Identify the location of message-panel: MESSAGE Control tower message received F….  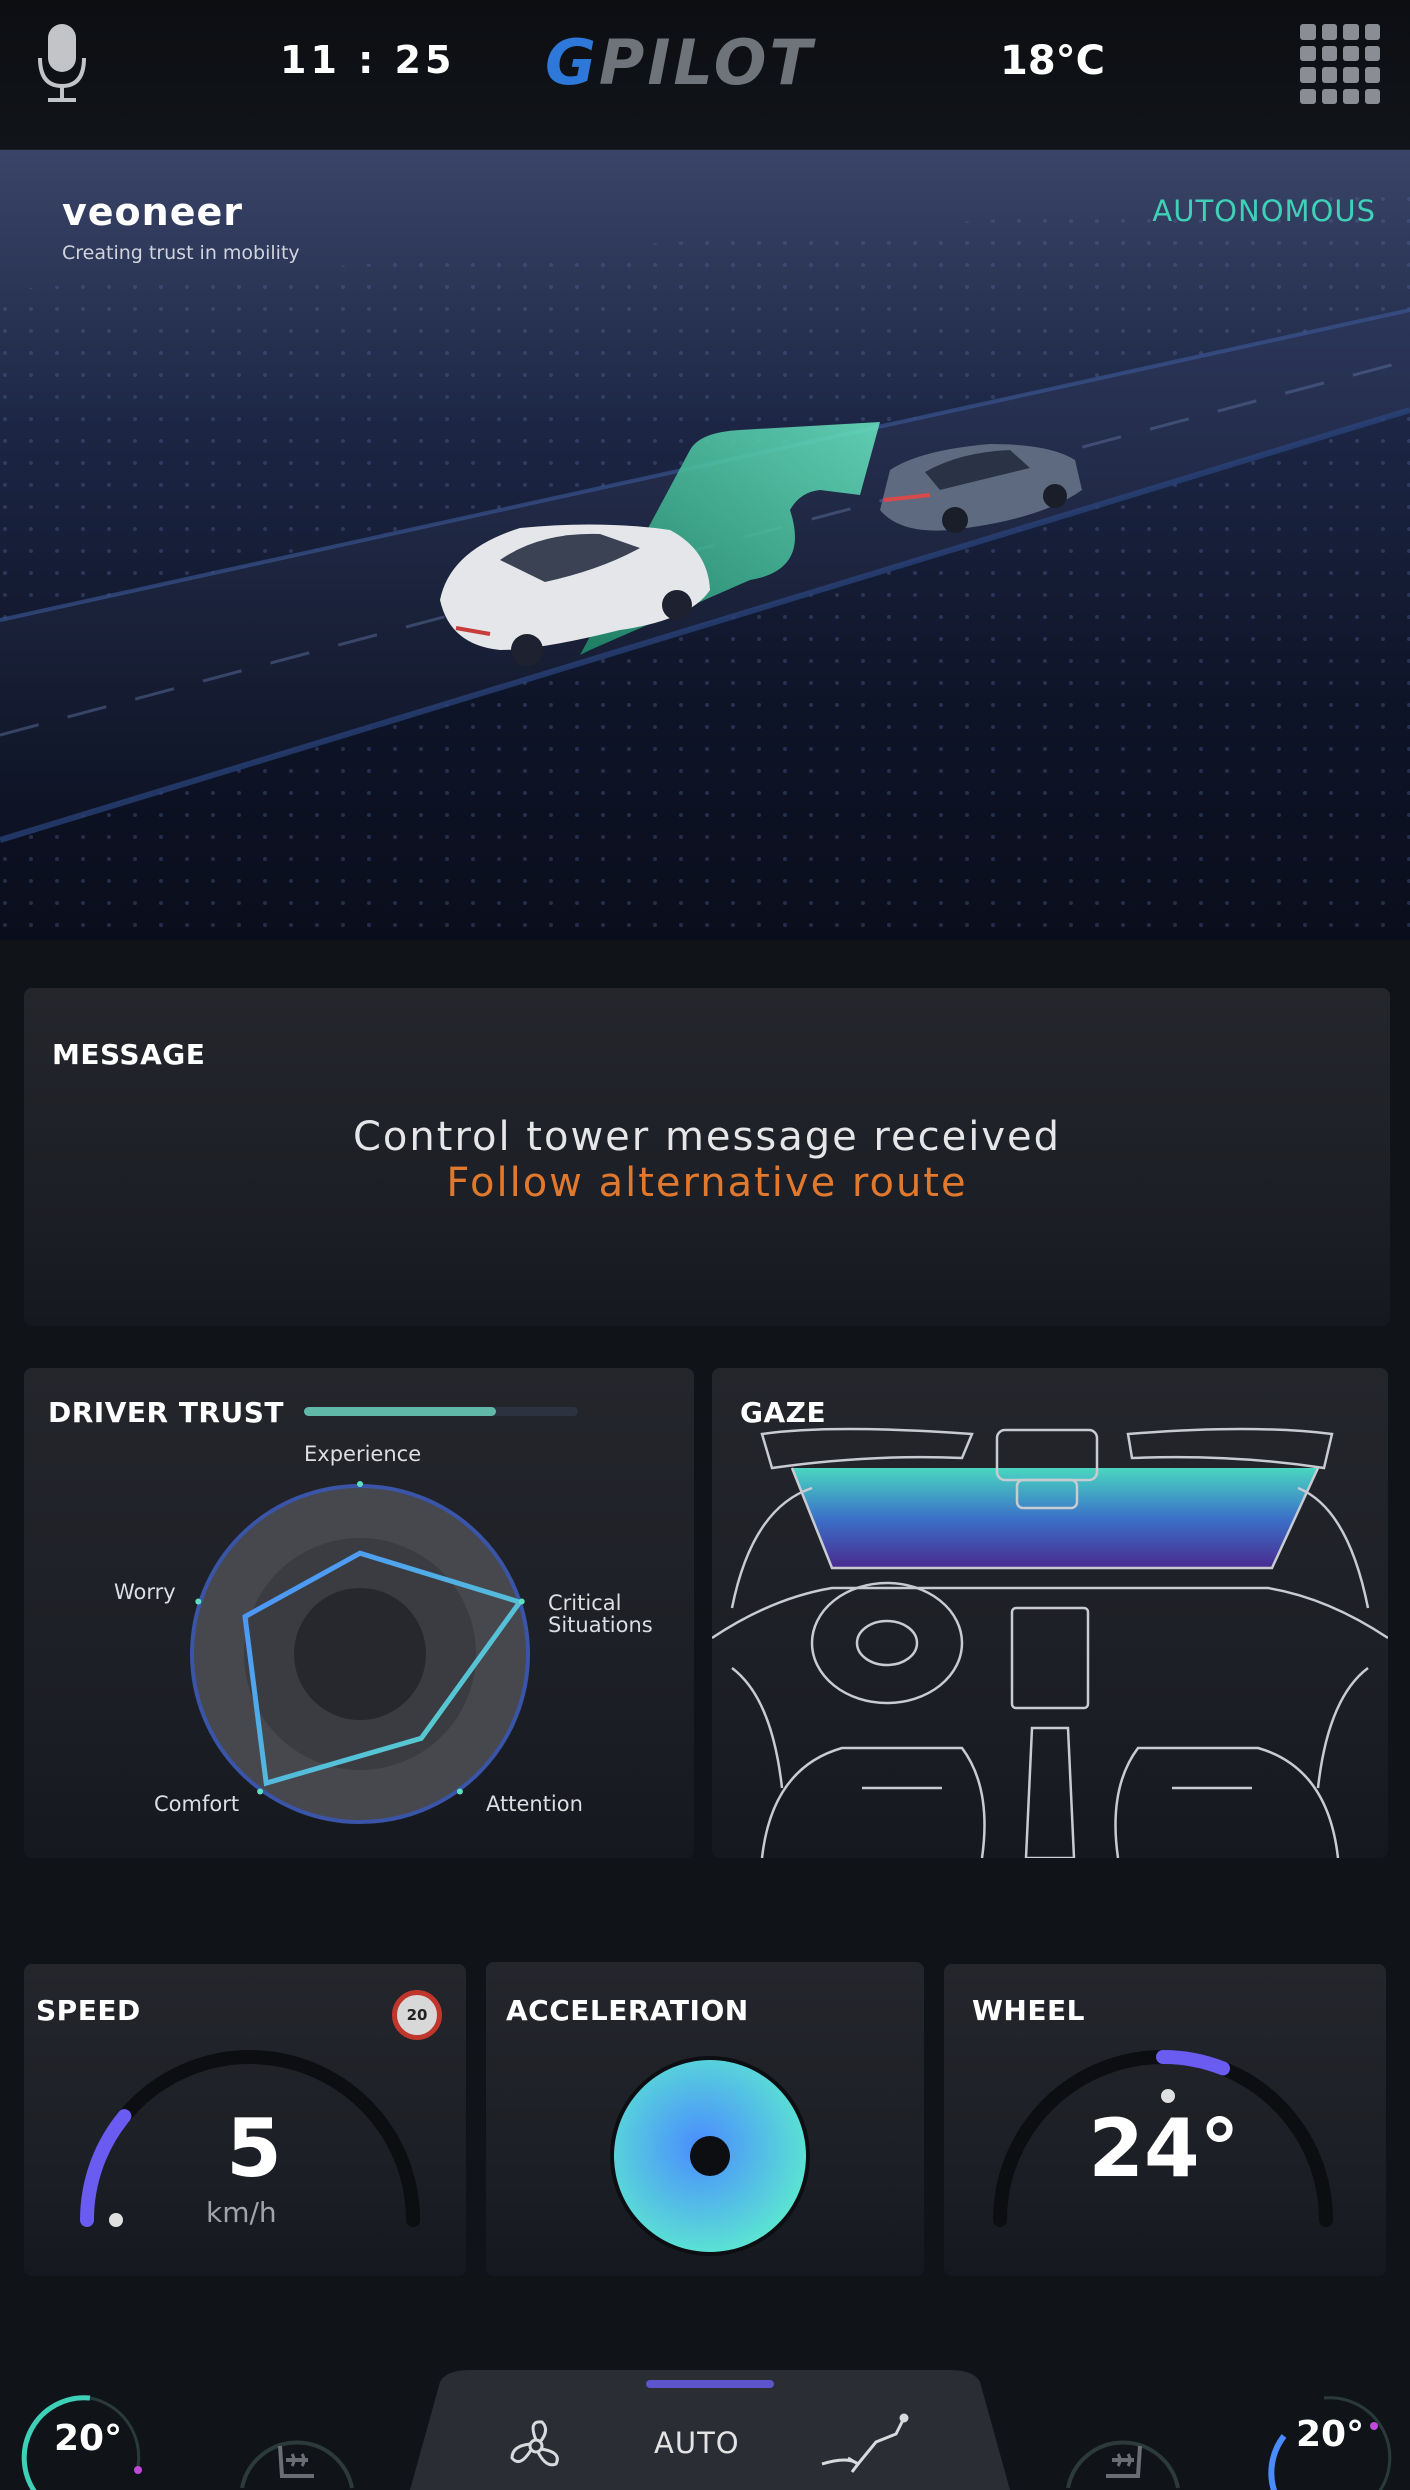
(707, 1157).